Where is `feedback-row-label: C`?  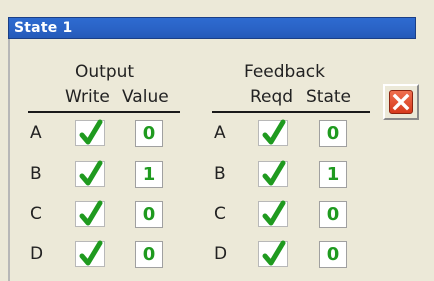
feedback-row-label: C is located at coordinates (220, 214).